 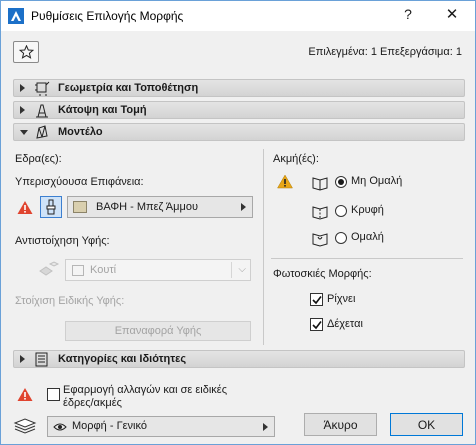 I want to click on eye-icon, so click(x=60, y=427).